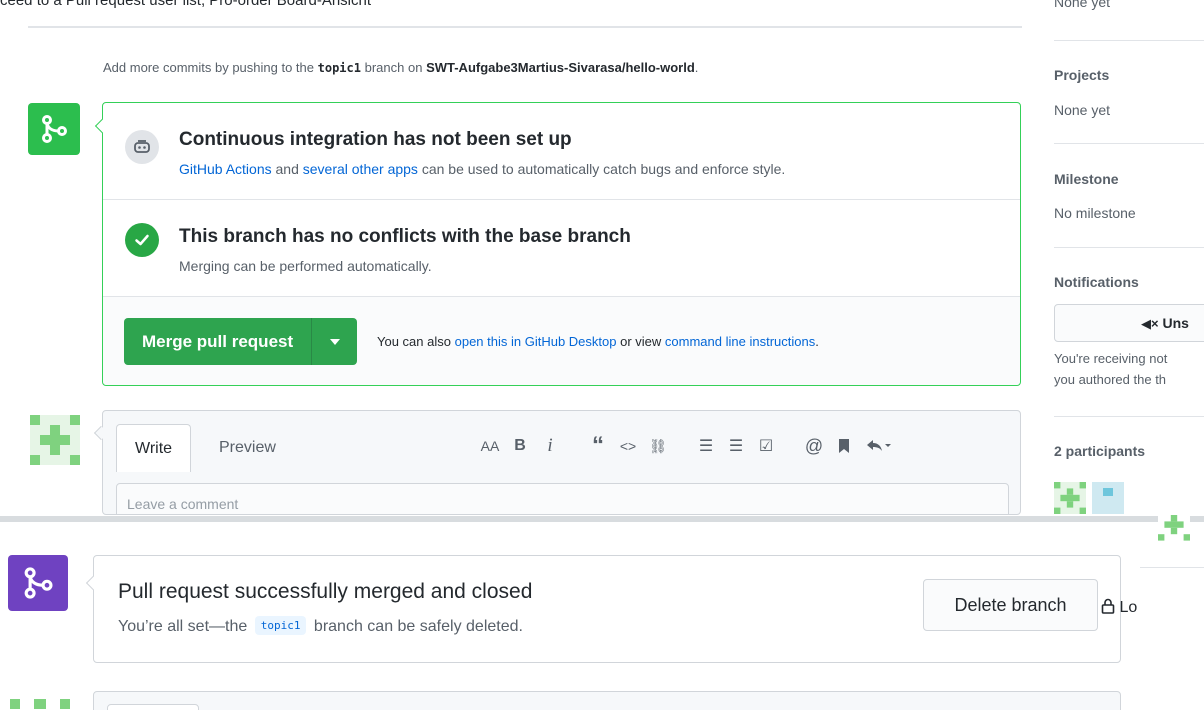 The image size is (1204, 710). I want to click on tab-preview: Preview, so click(247, 448).